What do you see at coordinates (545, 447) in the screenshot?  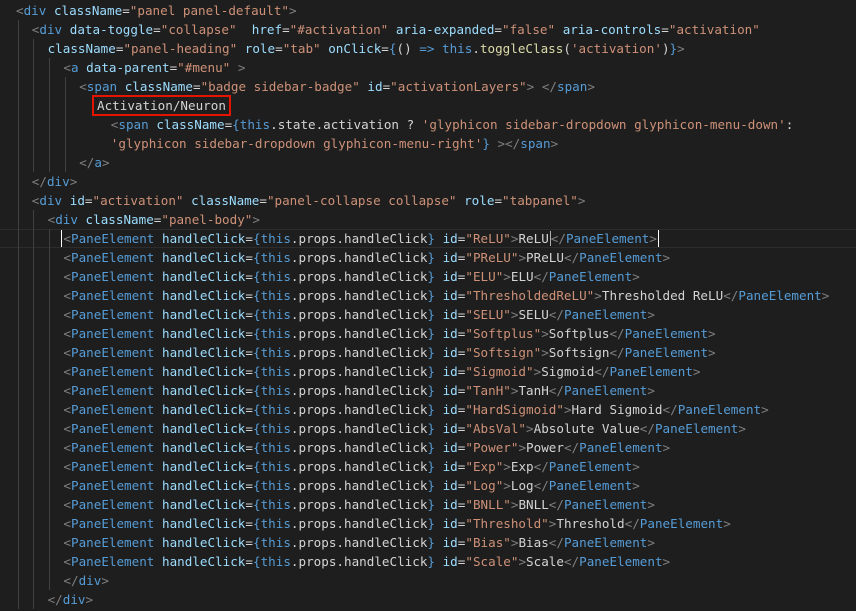 I see `code-token: Power` at bounding box center [545, 447].